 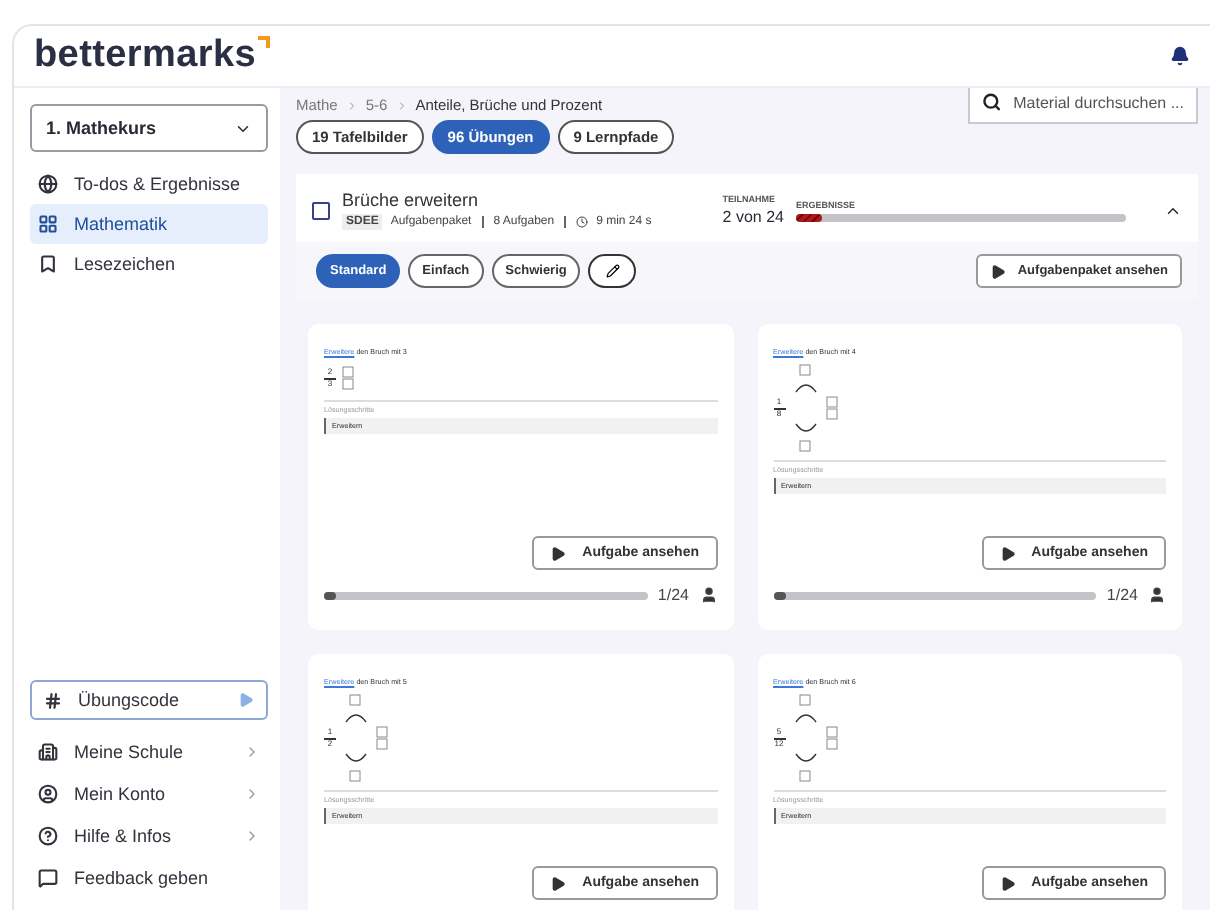 I want to click on edit-button, so click(x=612, y=271).